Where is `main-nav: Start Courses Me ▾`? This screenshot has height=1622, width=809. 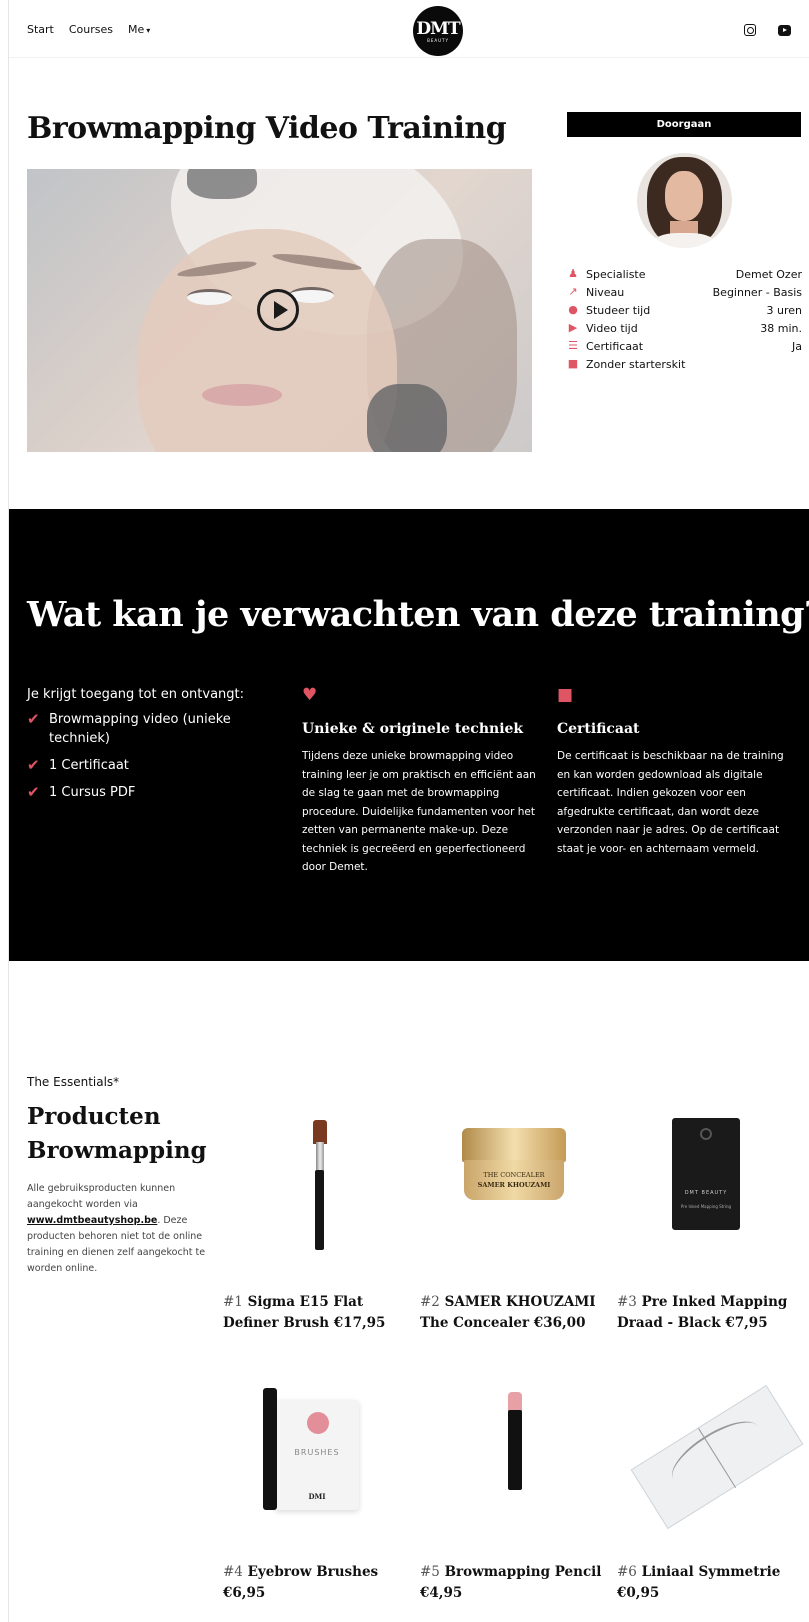 main-nav: Start Courses Me ▾ is located at coordinates (88, 29).